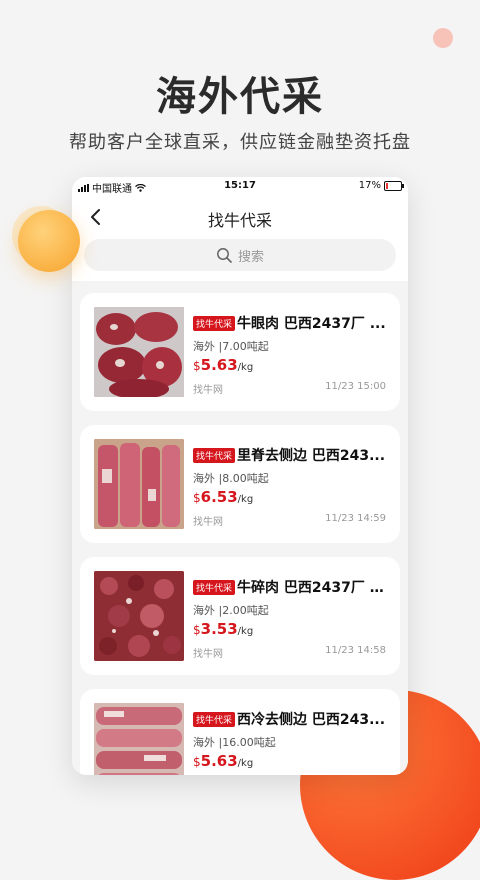  Describe the element at coordinates (234, 742) in the screenshot. I see `product-origin: 海外 |16.00吨起` at that location.